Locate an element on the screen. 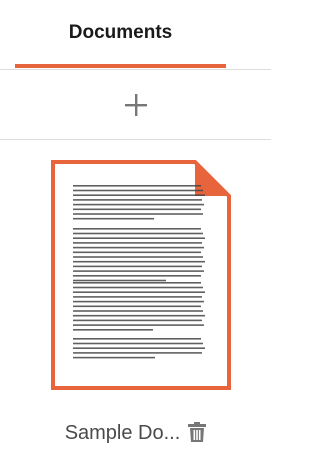 This screenshot has height=450, width=320. plus-icon is located at coordinates (135, 104).